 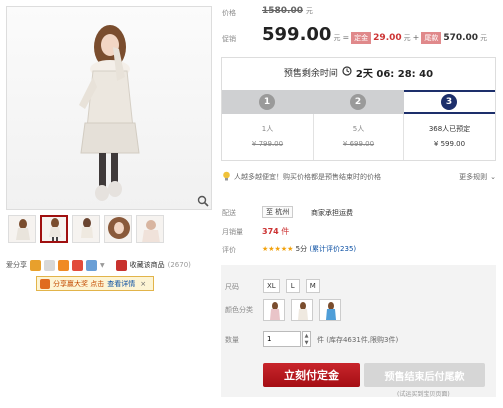 I want to click on countdown-row: 预售剩余时间 2天 06: 28: 40, so click(x=358, y=72).